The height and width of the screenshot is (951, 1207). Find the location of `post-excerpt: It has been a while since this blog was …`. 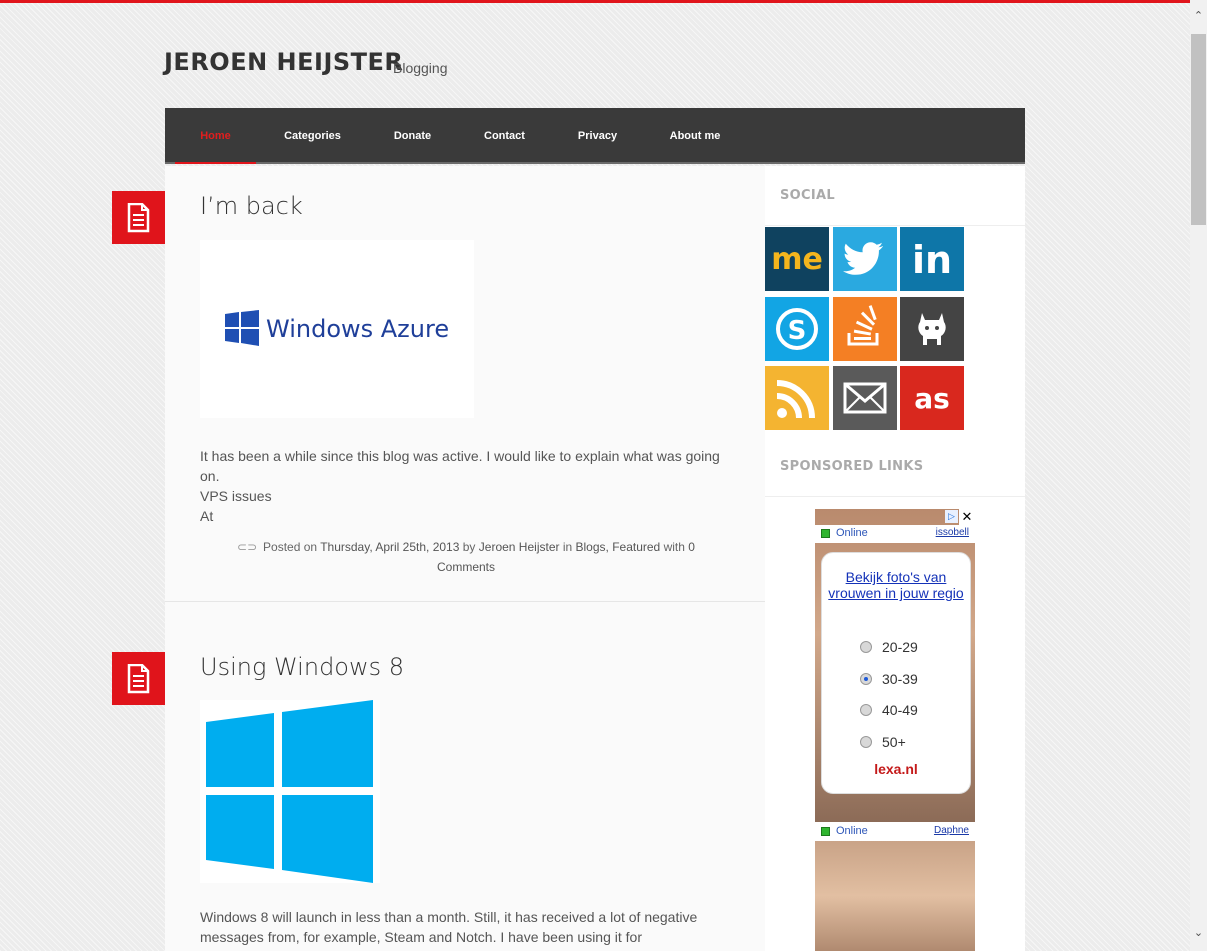

post-excerpt: It has been a while since this blog was … is located at coordinates (465, 486).